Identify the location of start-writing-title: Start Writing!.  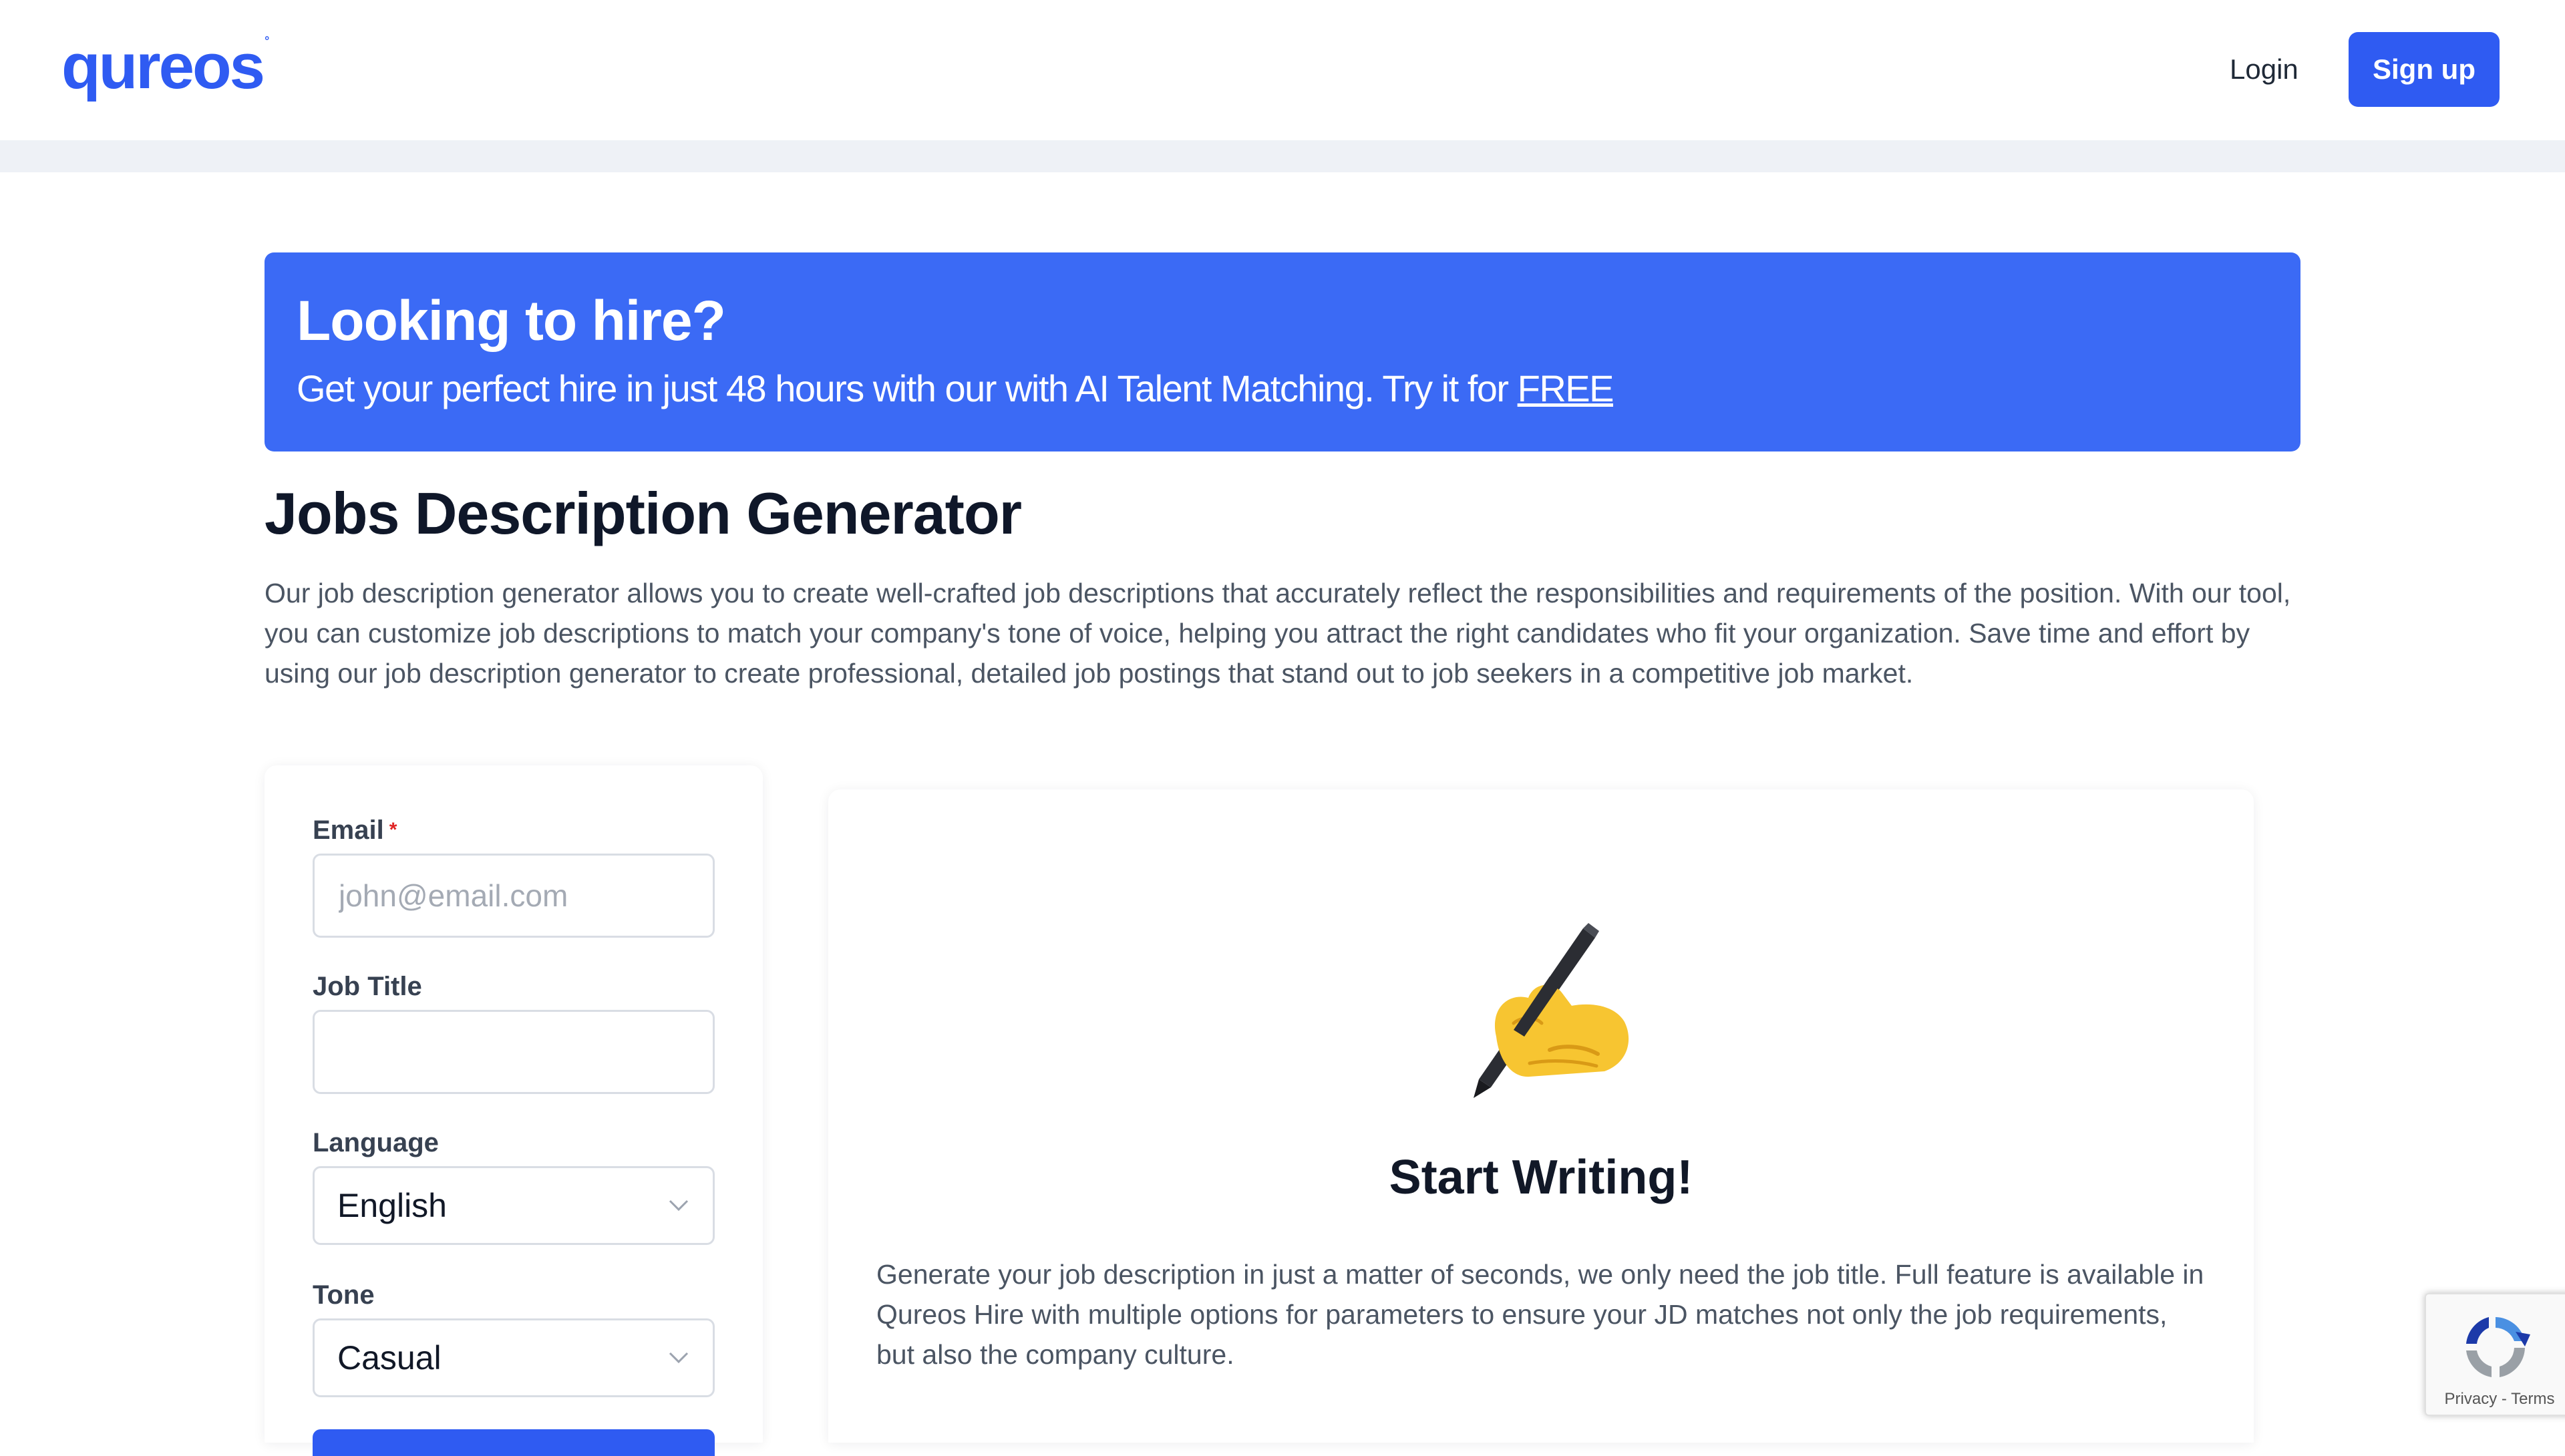
(1541, 1177).